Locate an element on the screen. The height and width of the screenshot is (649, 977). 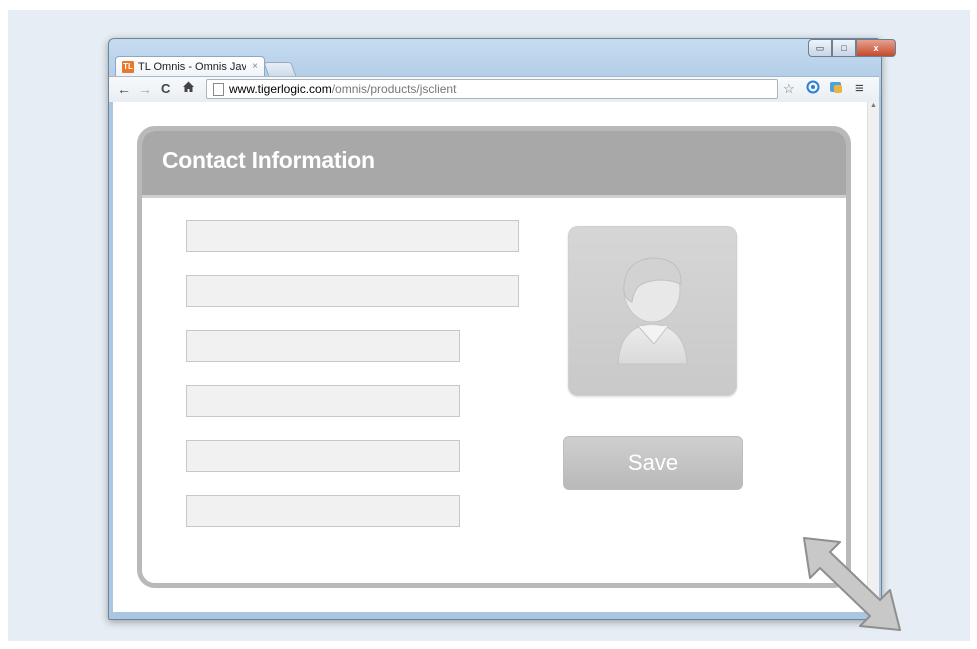
maximize-button: □ is located at coordinates (844, 48).